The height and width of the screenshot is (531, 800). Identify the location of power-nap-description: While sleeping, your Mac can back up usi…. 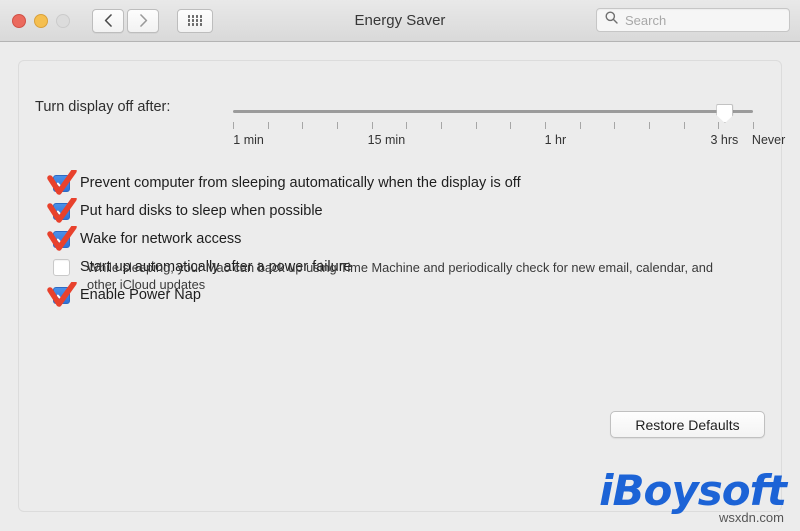
(400, 276).